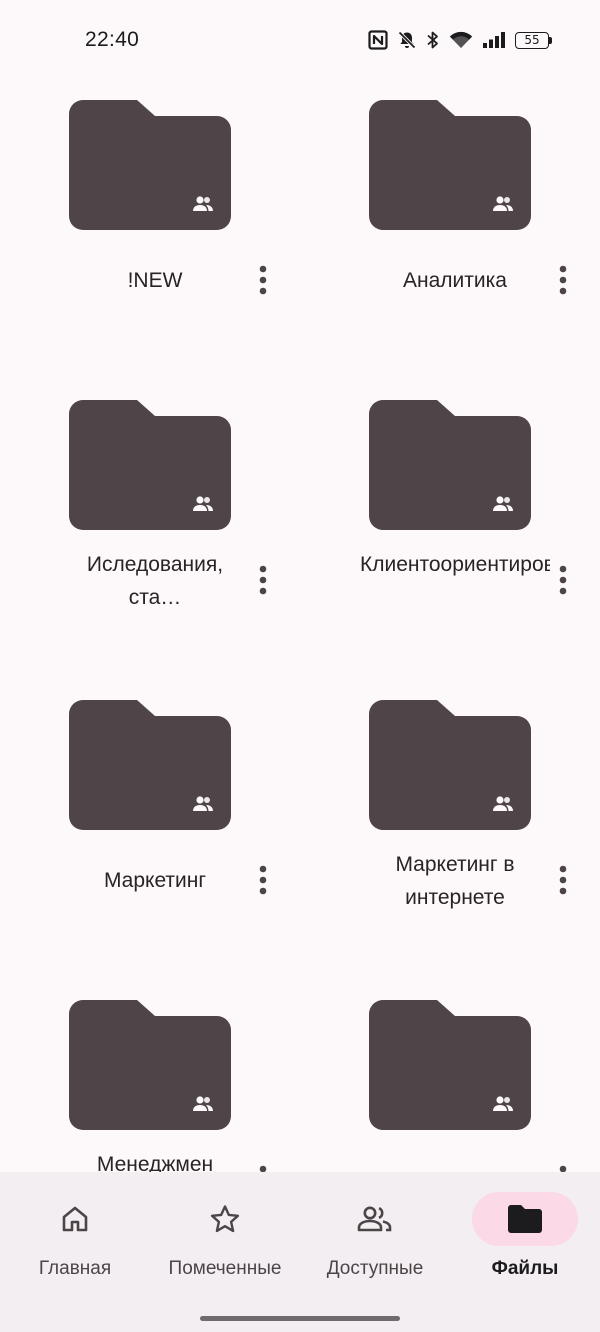  What do you see at coordinates (375, 1268) in the screenshot?
I see `nav-label: Доступные` at bounding box center [375, 1268].